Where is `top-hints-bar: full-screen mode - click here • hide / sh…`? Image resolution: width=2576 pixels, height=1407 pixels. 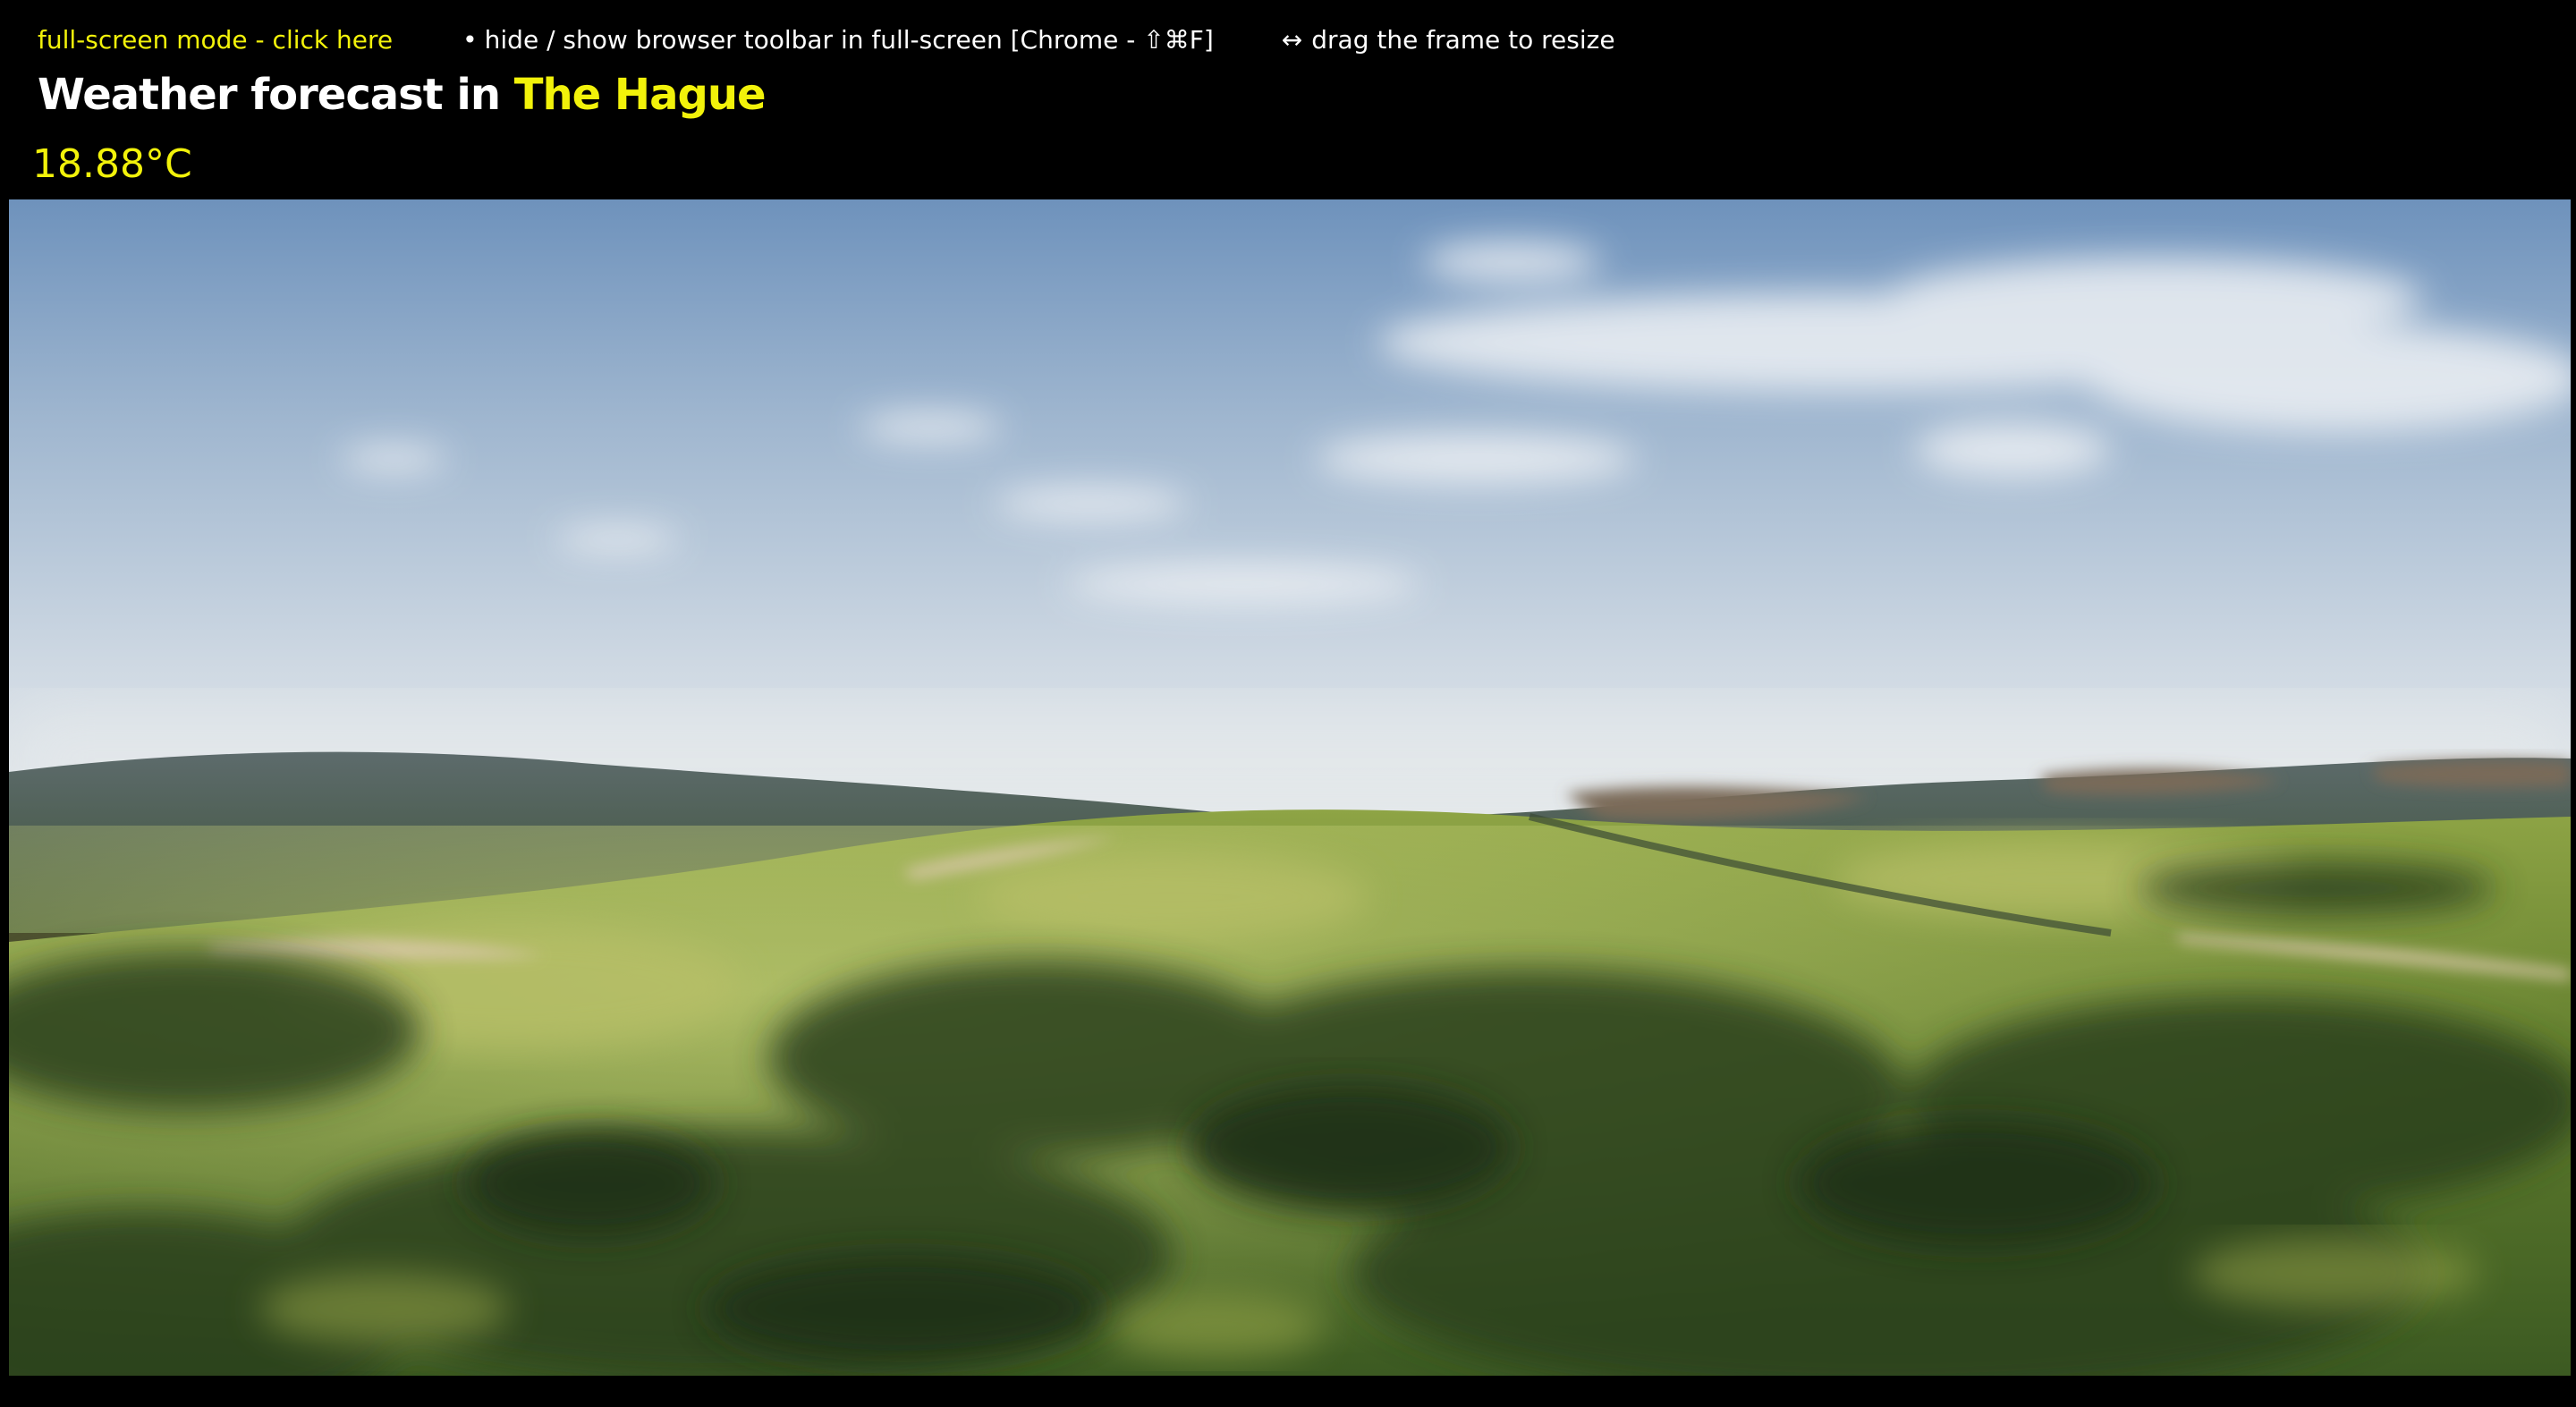 top-hints-bar: full-screen mode - click here • hide / sh… is located at coordinates (826, 39).